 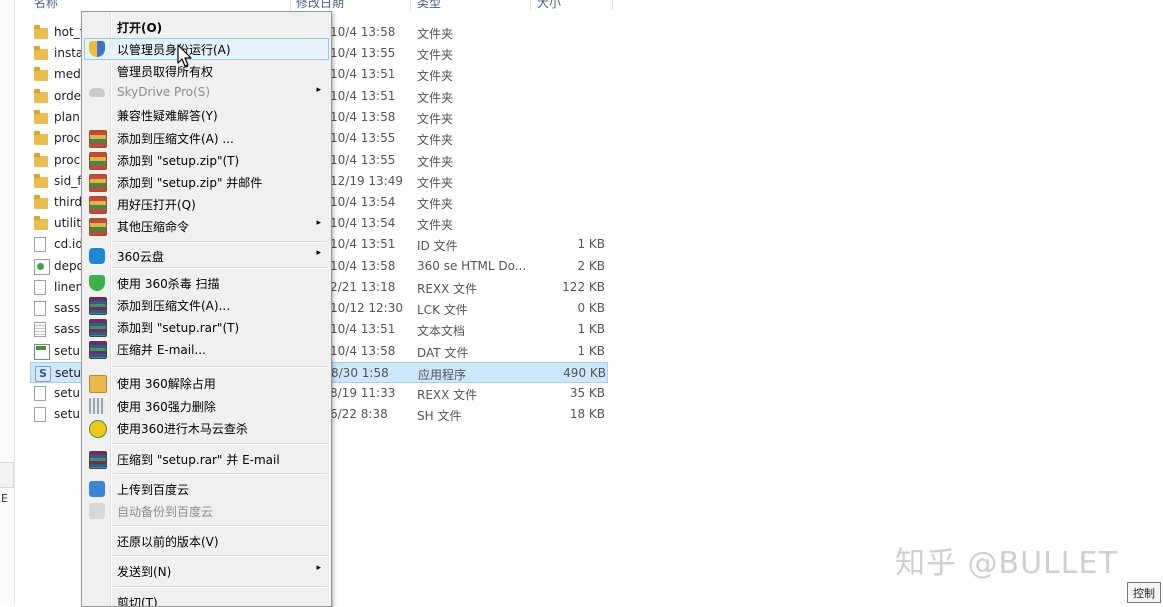 I want to click on file-modified-date: 2/21 13:18, so click(x=363, y=287).